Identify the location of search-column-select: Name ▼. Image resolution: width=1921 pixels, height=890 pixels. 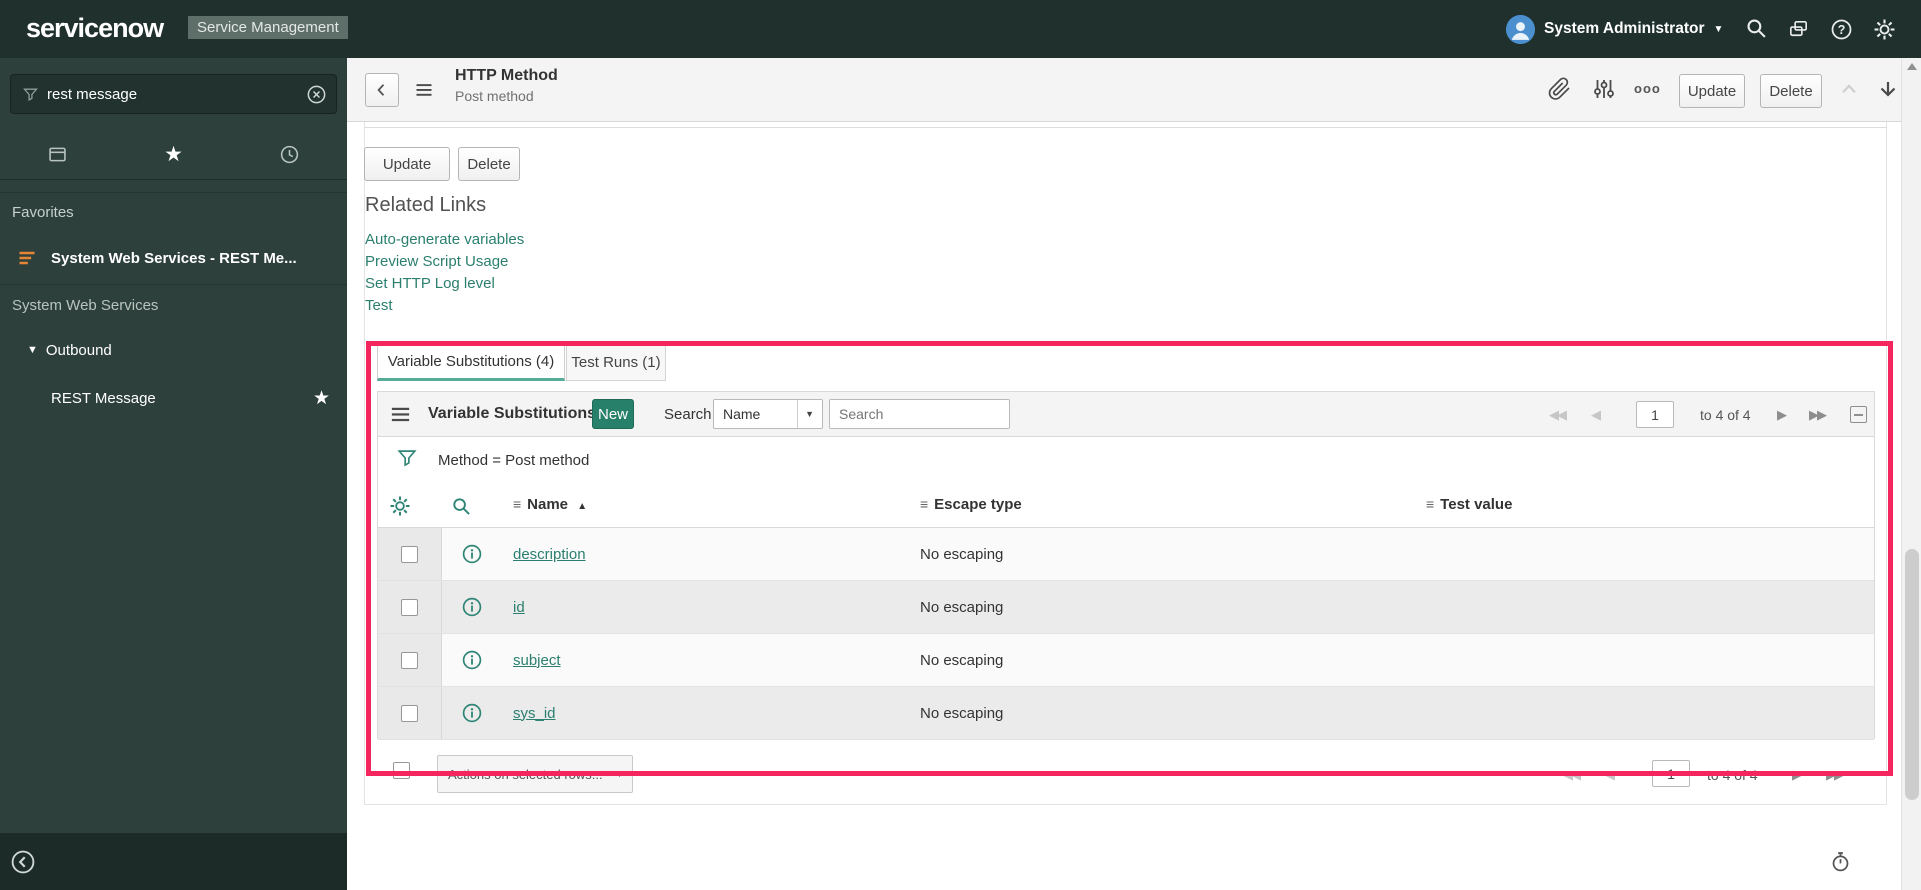
(768, 414).